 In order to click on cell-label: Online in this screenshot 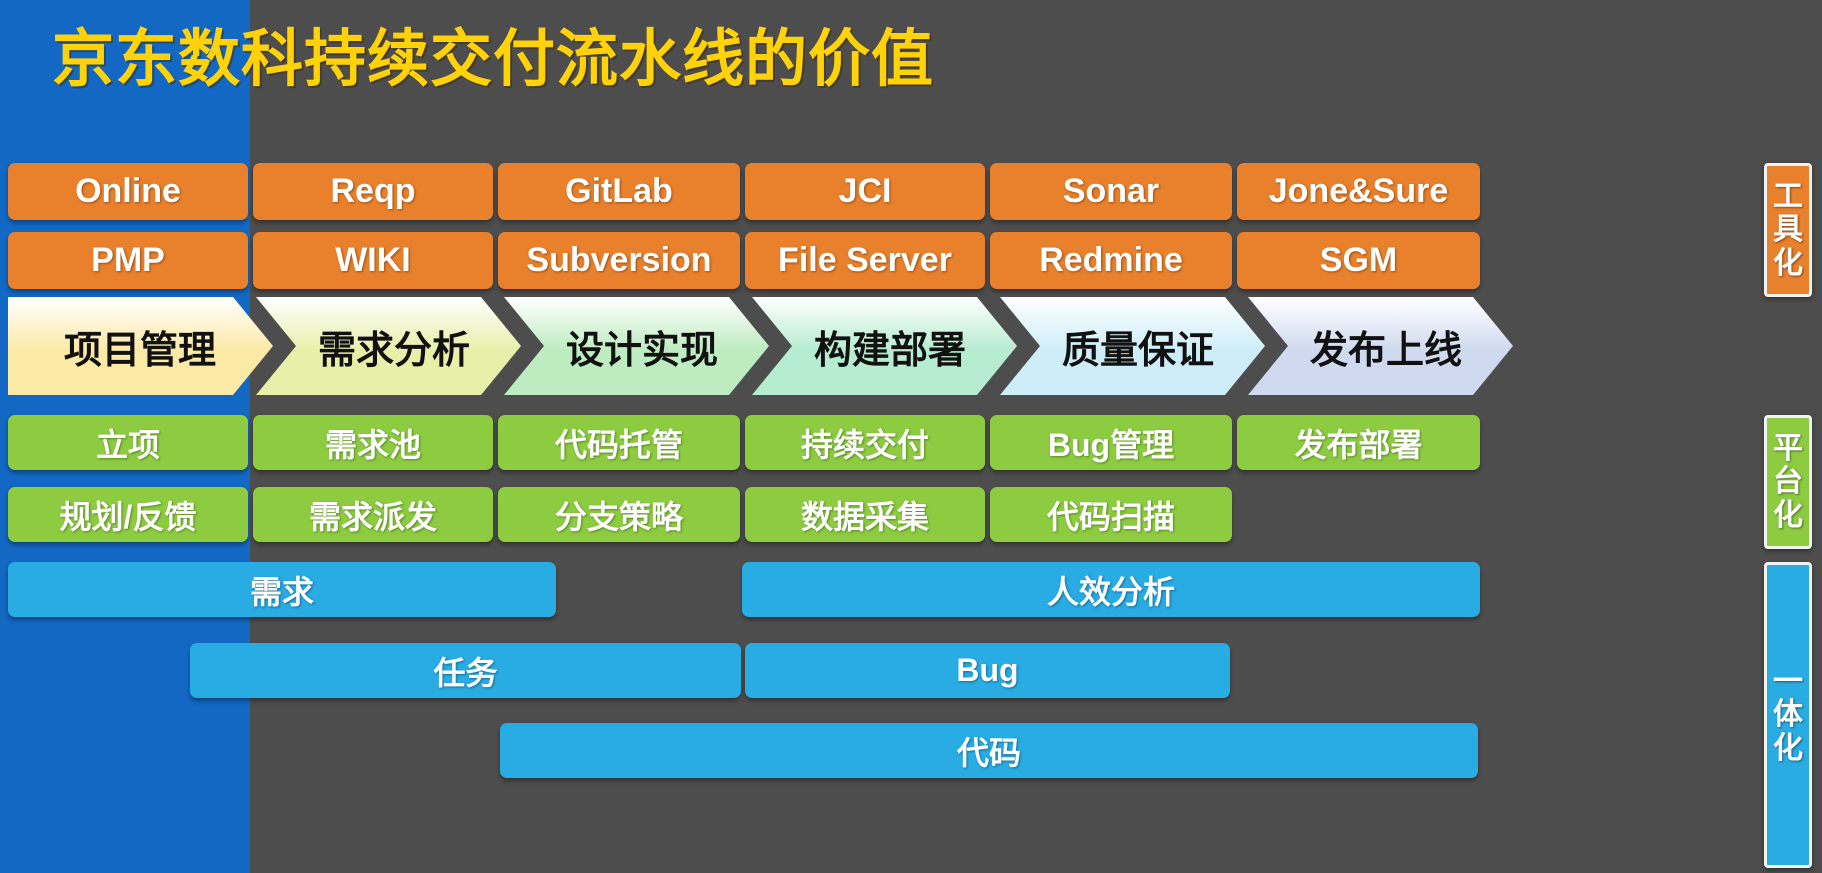, I will do `click(128, 191)`.